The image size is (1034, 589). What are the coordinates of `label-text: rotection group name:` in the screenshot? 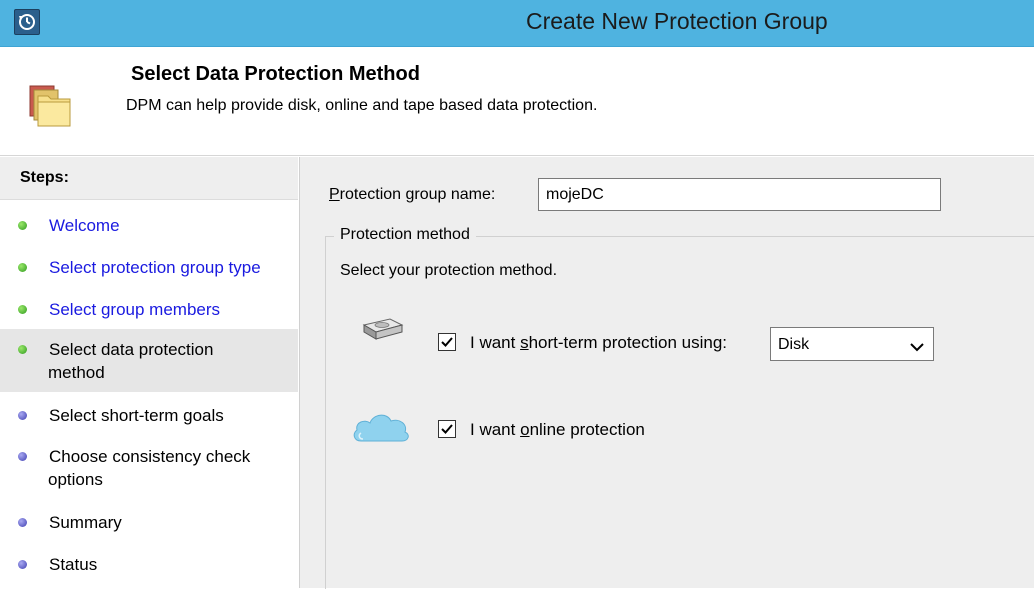 It's located at (417, 194).